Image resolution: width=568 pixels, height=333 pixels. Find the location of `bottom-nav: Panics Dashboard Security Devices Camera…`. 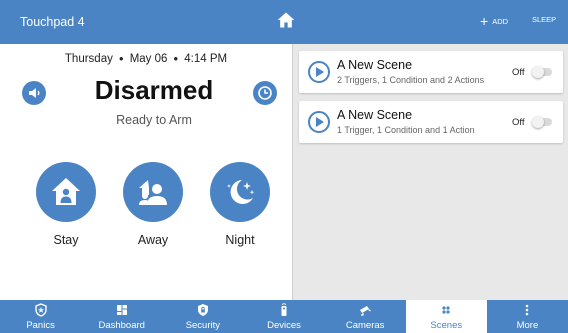

bottom-nav: Panics Dashboard Security Devices Camera… is located at coordinates (284, 316).